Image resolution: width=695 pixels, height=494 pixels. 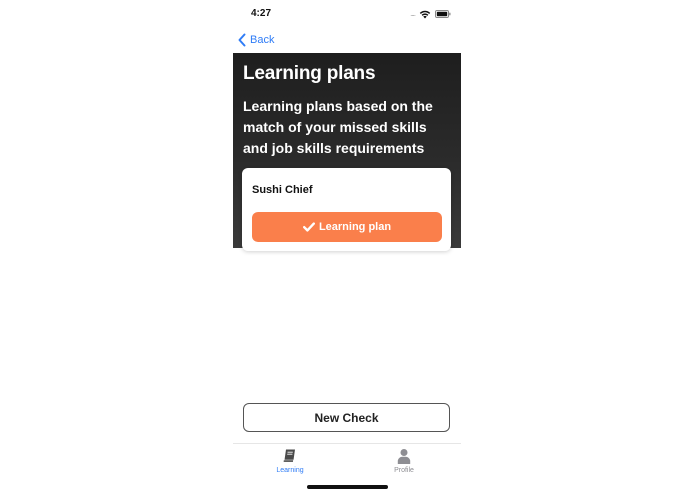 I want to click on tab-learning-label: Learning, so click(x=290, y=470).